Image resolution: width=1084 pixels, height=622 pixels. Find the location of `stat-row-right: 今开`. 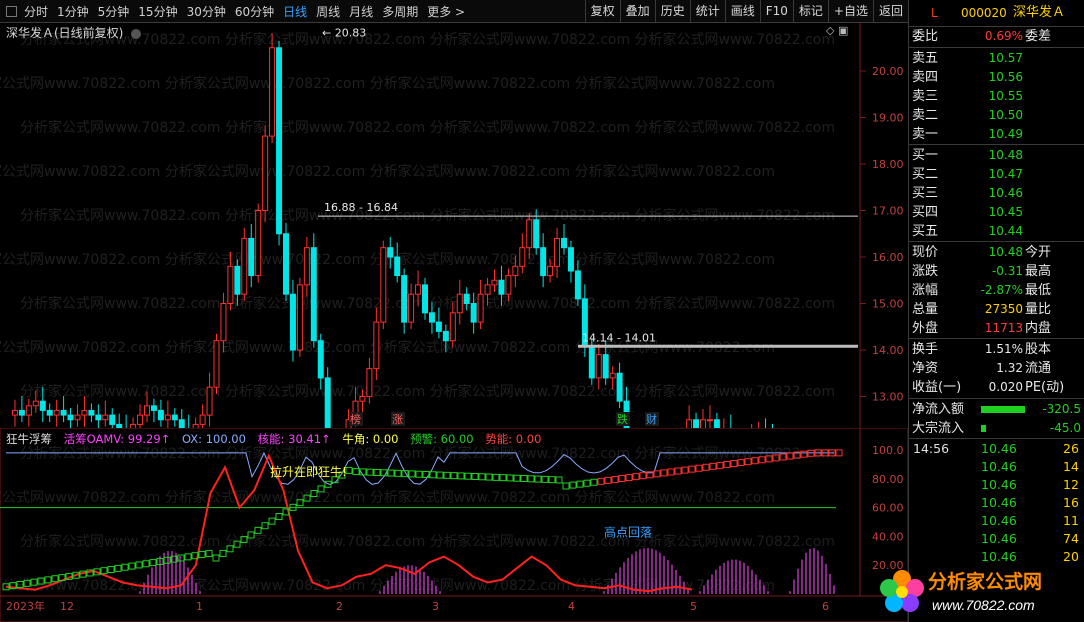

stat-row-right: 今开 is located at coordinates (1038, 252).